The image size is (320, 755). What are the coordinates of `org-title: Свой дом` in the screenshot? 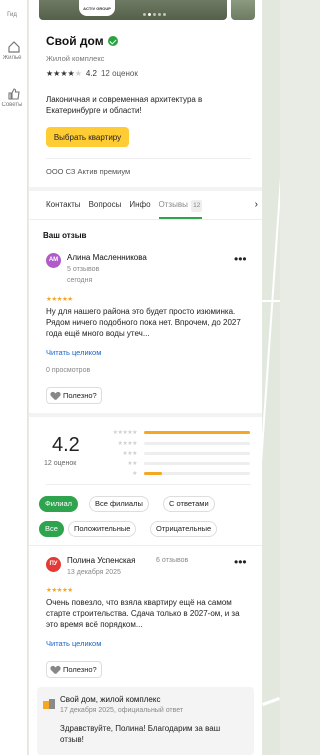 It's located at (82, 41).